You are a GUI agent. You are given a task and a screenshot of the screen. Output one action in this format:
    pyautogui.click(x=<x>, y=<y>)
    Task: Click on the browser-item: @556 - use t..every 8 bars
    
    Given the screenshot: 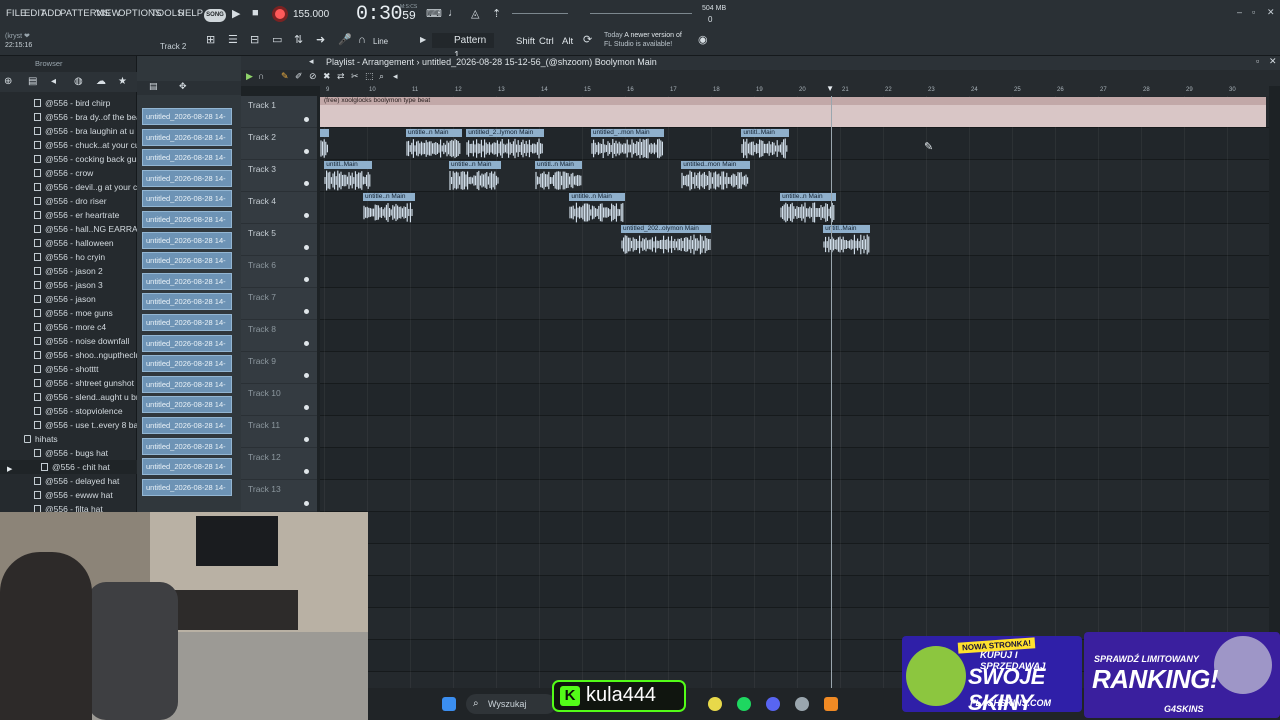 What is the action you would take?
    pyautogui.click(x=68, y=425)
    